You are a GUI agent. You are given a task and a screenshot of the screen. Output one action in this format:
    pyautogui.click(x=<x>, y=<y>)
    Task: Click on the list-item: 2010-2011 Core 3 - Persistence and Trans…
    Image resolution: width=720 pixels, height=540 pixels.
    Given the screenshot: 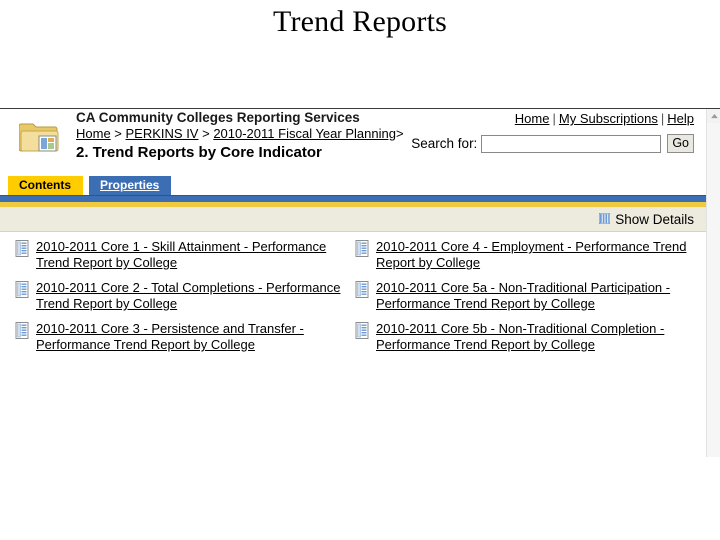 What is the action you would take?
    pyautogui.click(x=180, y=337)
    